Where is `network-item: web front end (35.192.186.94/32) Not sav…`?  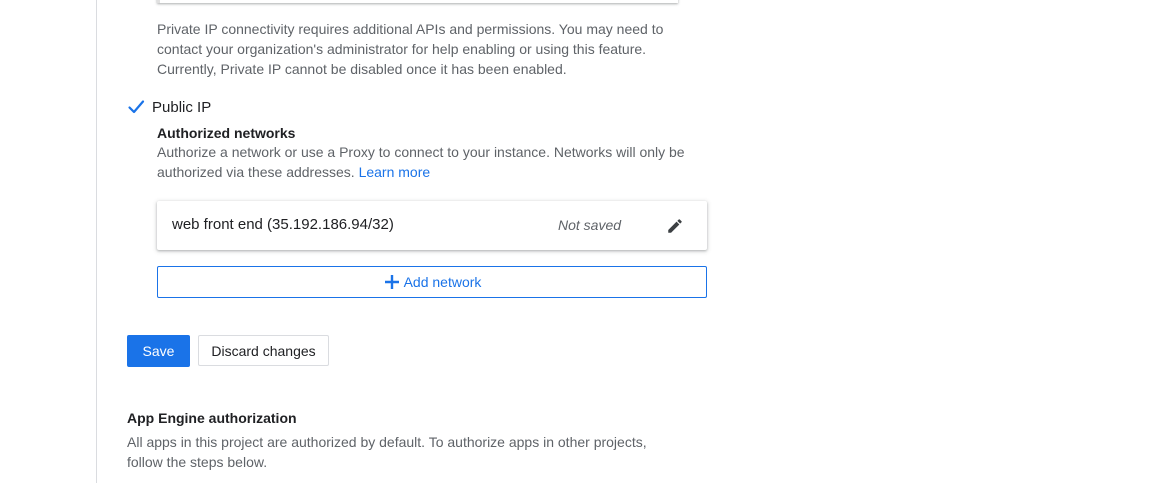 network-item: web front end (35.192.186.94/32) Not sav… is located at coordinates (432, 225).